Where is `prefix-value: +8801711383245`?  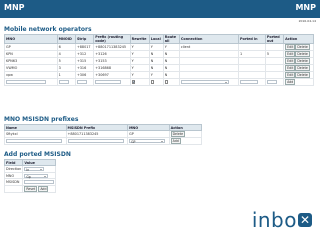 prefix-value: +8801711383245 is located at coordinates (112, 47).